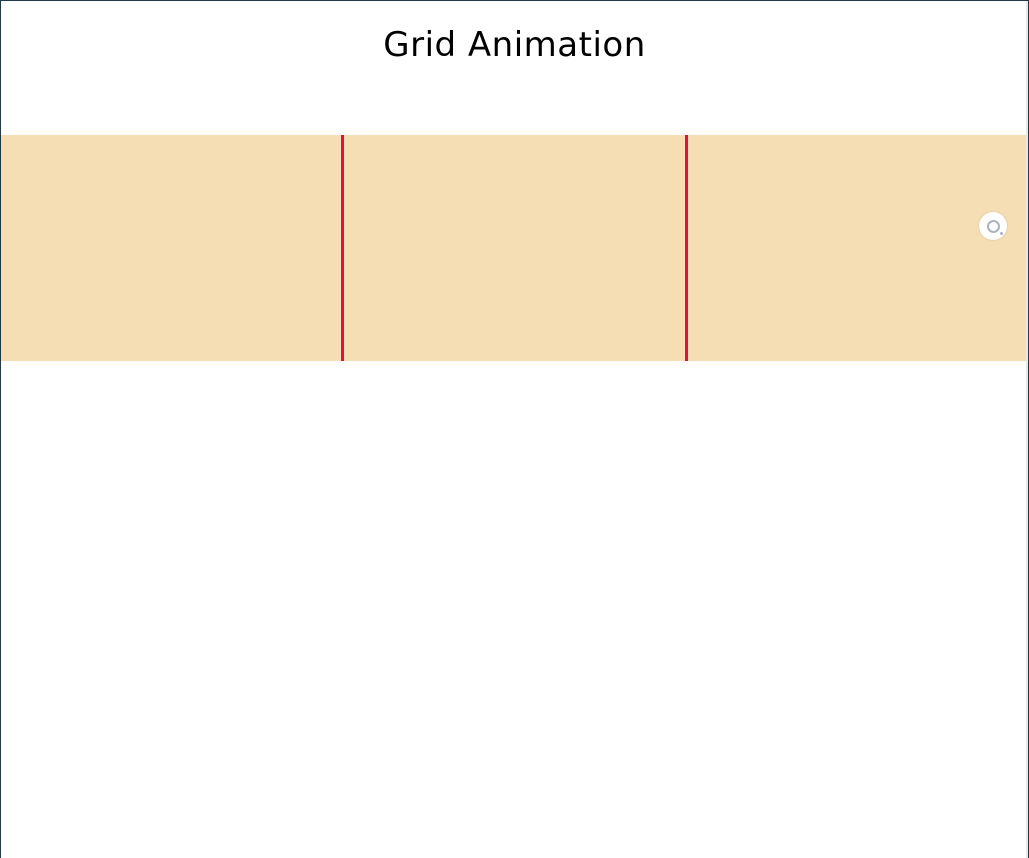 The image size is (1029, 858). I want to click on screenshot-tool-icon, so click(994, 227).